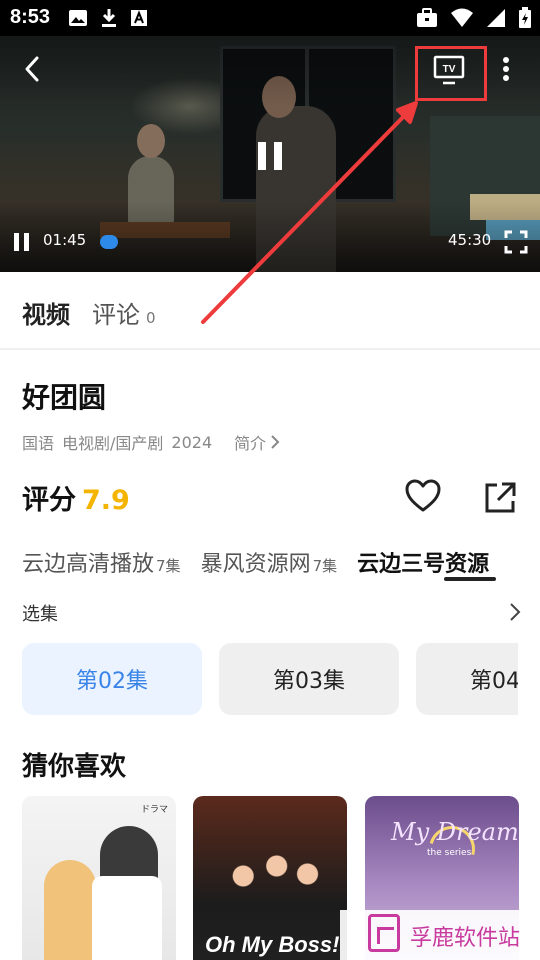 The width and height of the screenshot is (540, 960). I want to click on source-tab-3: 云边三号资源, so click(424, 562).